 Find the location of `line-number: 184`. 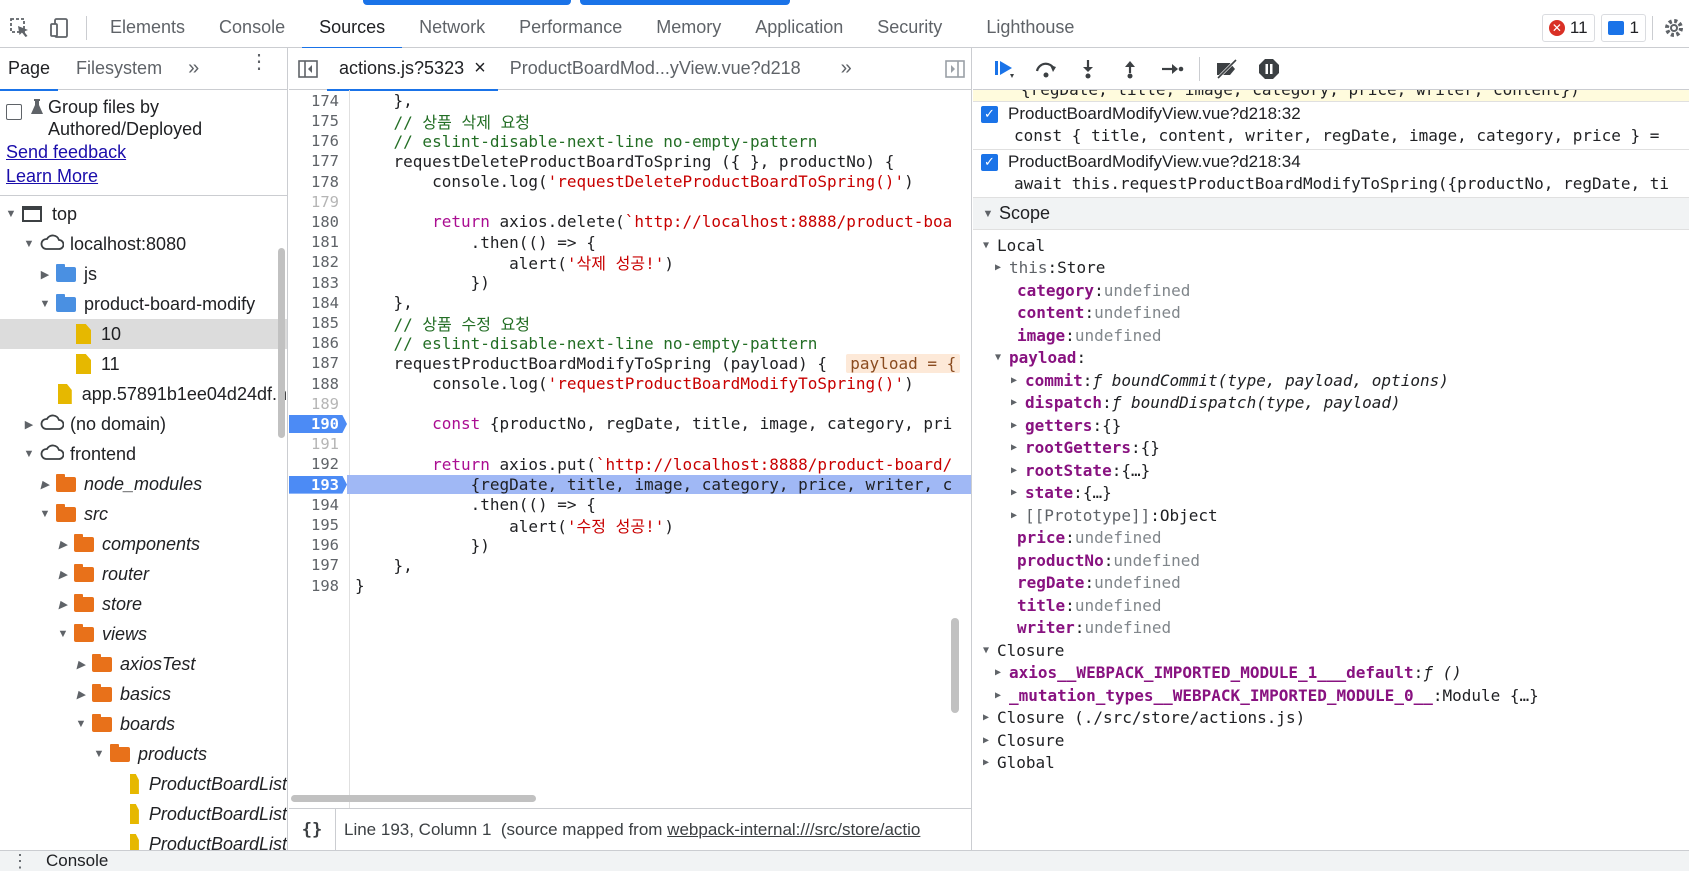

line-number: 184 is located at coordinates (318, 303).